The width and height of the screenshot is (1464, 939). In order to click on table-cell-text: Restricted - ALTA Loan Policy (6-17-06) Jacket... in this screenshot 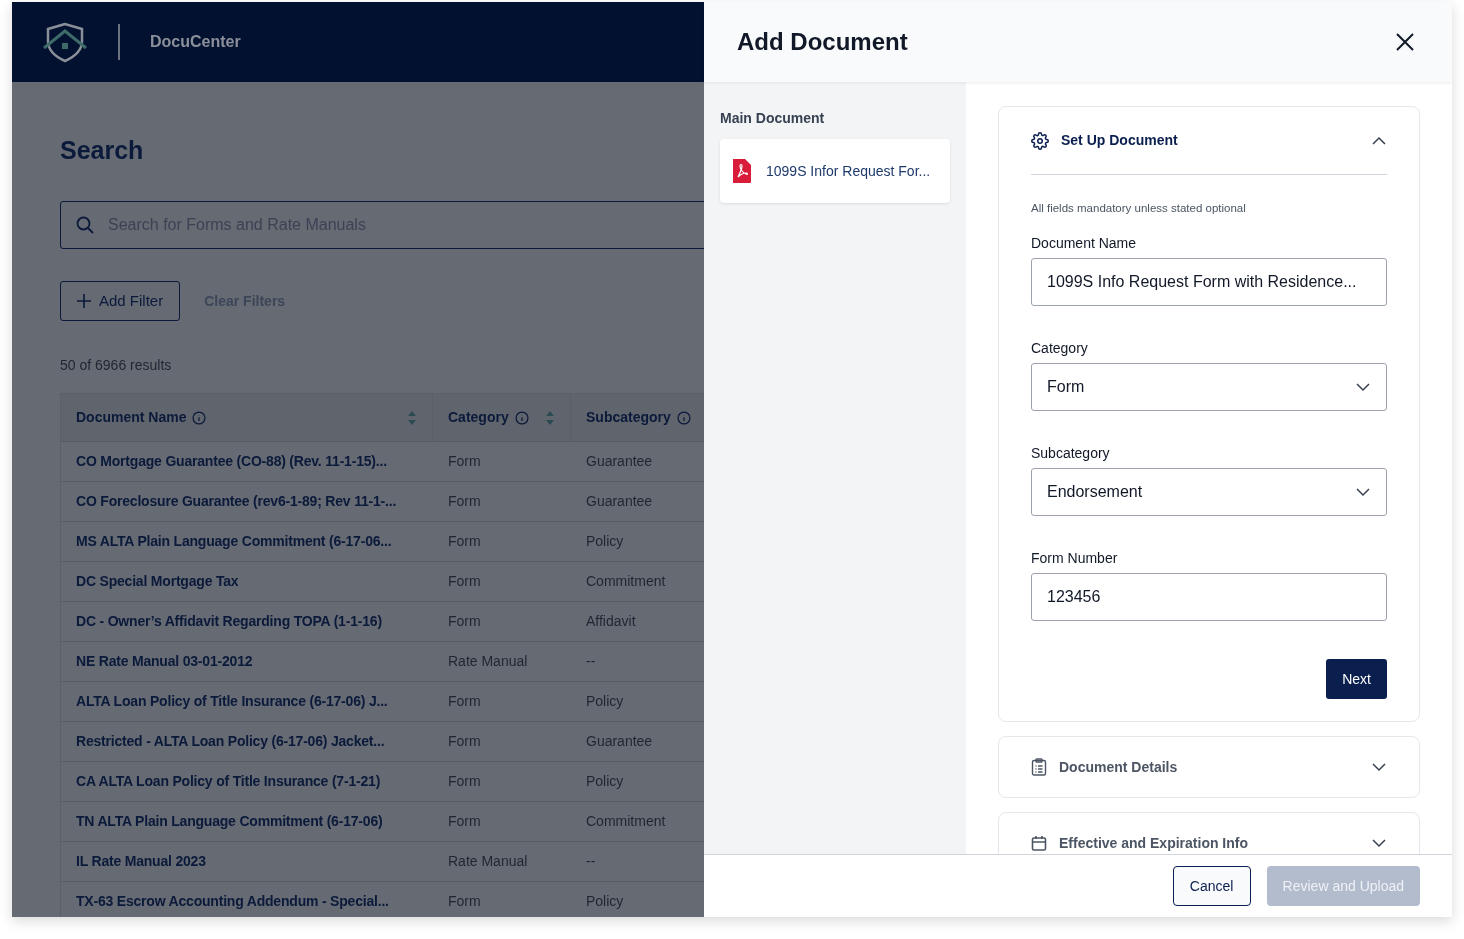, I will do `click(230, 741)`.